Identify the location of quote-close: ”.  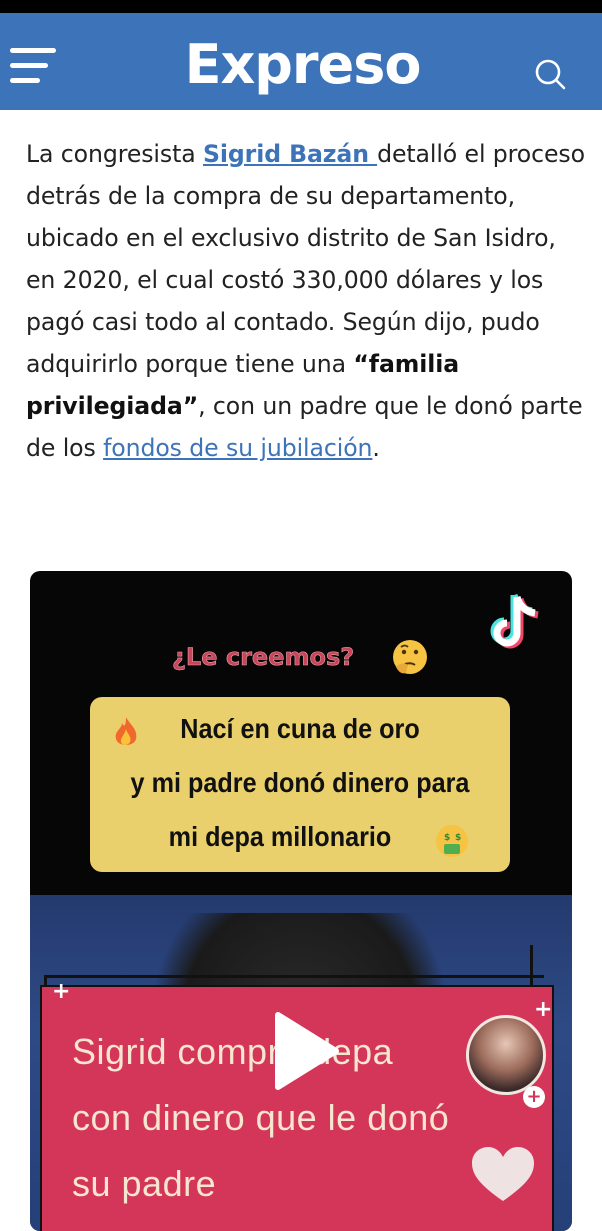
(190, 406).